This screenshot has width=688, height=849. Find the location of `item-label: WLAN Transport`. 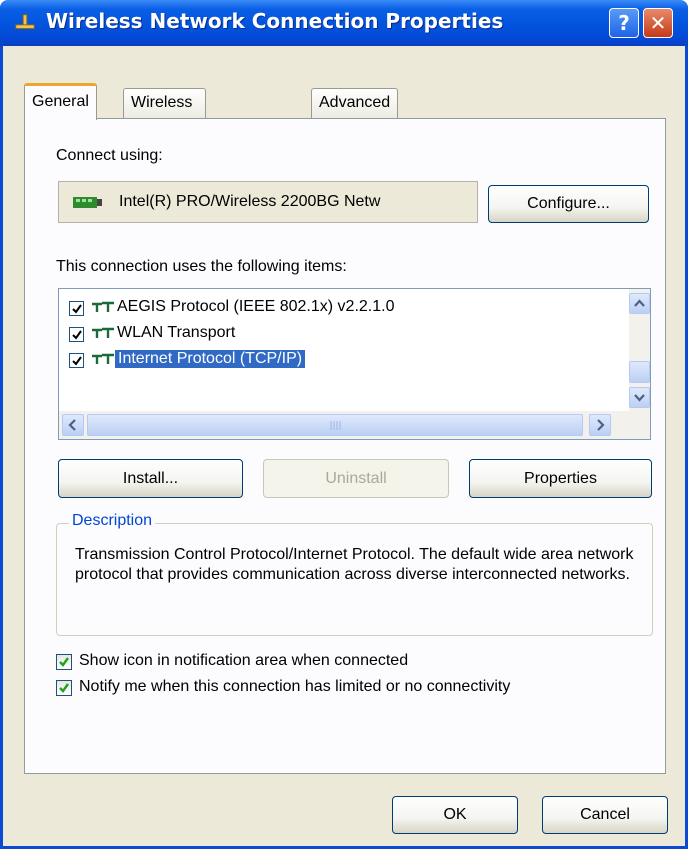

item-label: WLAN Transport is located at coordinates (176, 332).